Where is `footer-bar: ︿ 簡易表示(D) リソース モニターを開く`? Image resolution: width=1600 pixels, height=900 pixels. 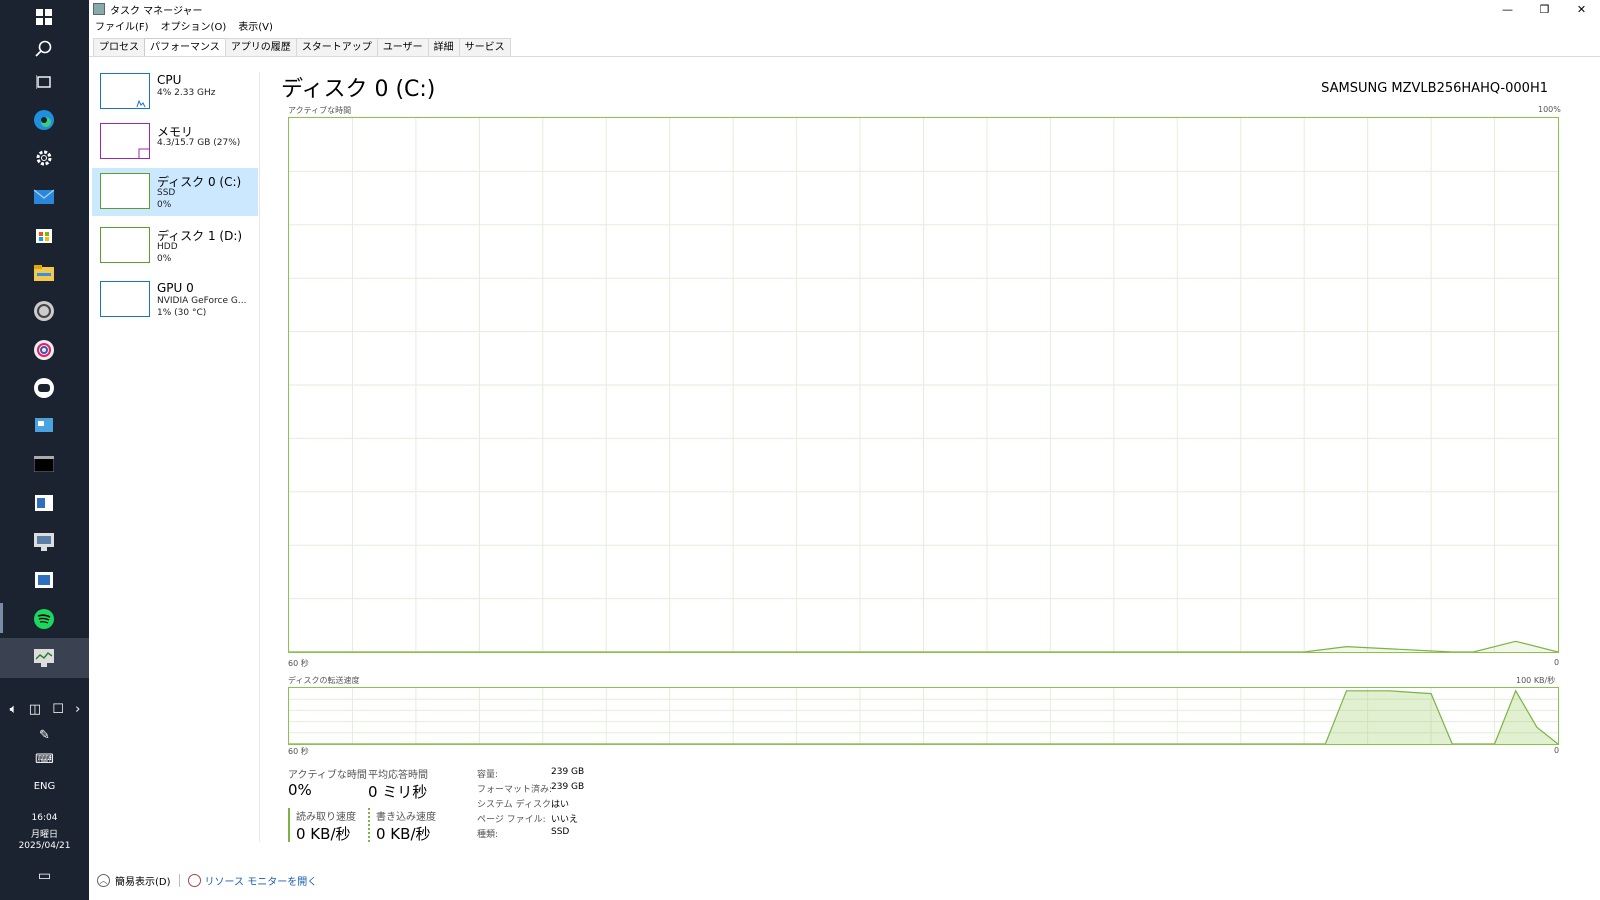 footer-bar: ︿ 簡易表示(D) リソース モニターを開く is located at coordinates (844, 880).